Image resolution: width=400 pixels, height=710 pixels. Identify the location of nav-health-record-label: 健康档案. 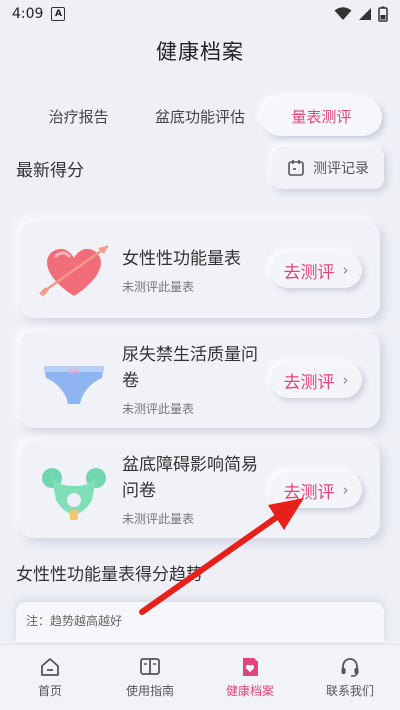
(249, 691).